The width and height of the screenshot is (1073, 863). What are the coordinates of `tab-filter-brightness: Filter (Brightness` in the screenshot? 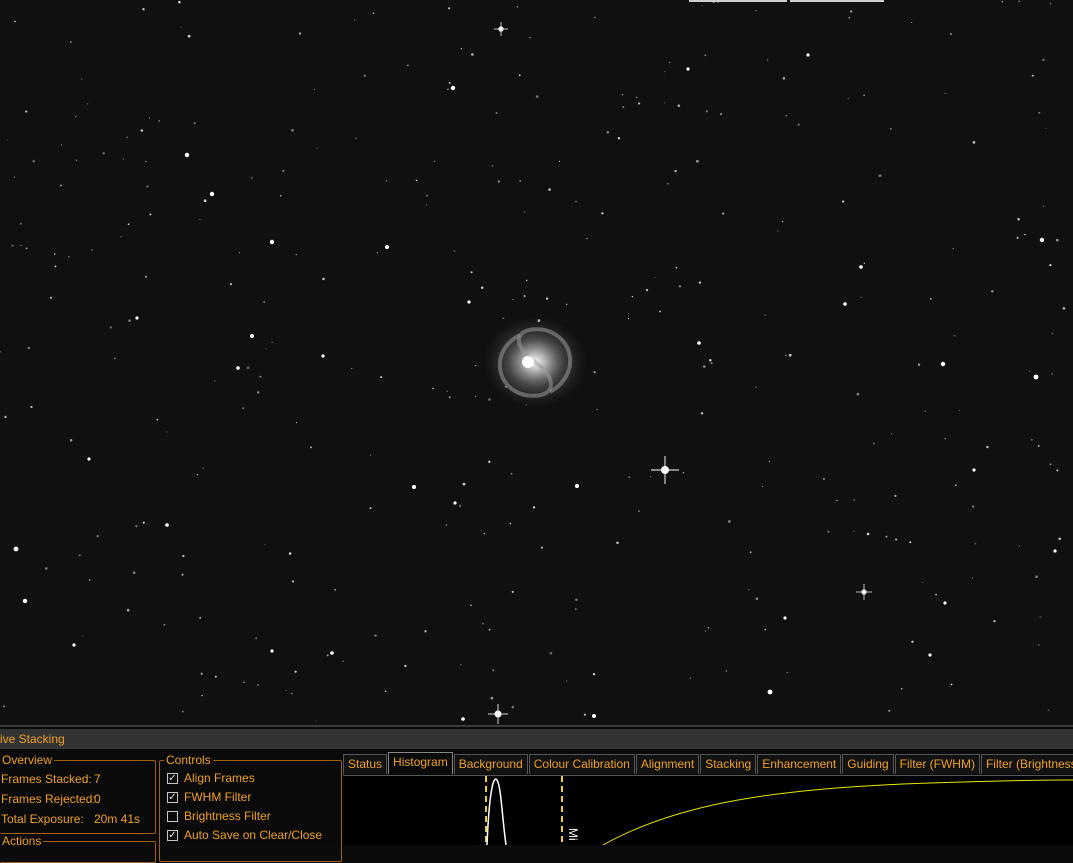 It's located at (1026, 764).